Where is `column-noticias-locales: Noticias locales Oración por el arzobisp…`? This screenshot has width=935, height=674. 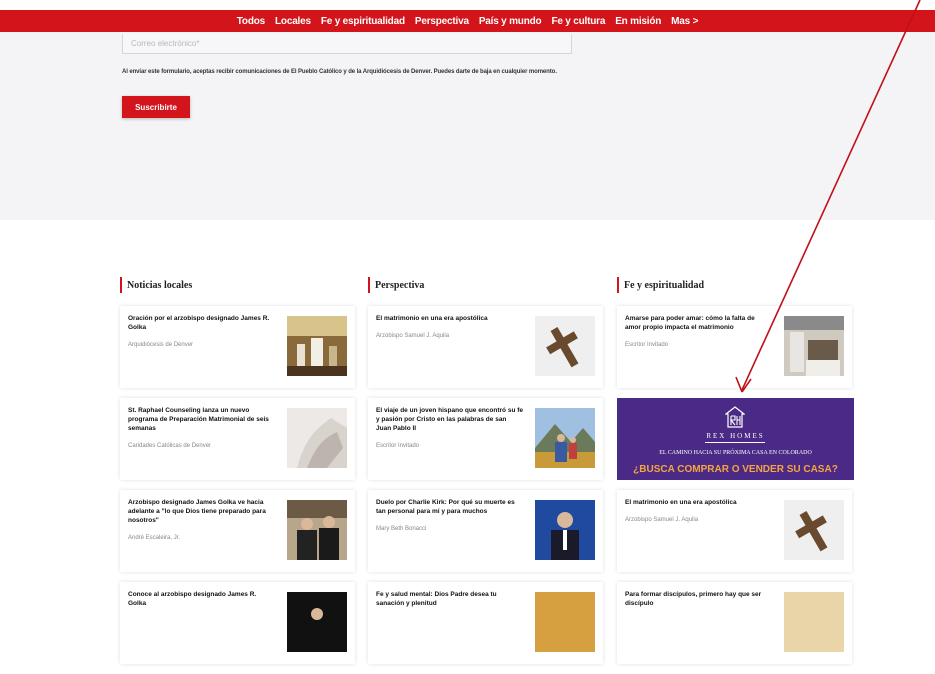
column-noticias-locales: Noticias locales Oración por el arzobisp… is located at coordinates (237, 475).